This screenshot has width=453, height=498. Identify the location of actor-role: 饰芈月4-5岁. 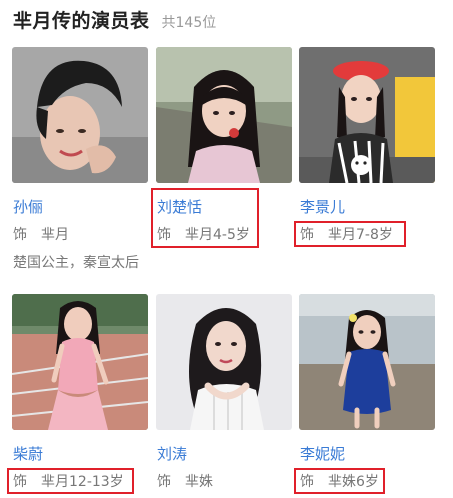
(203, 234).